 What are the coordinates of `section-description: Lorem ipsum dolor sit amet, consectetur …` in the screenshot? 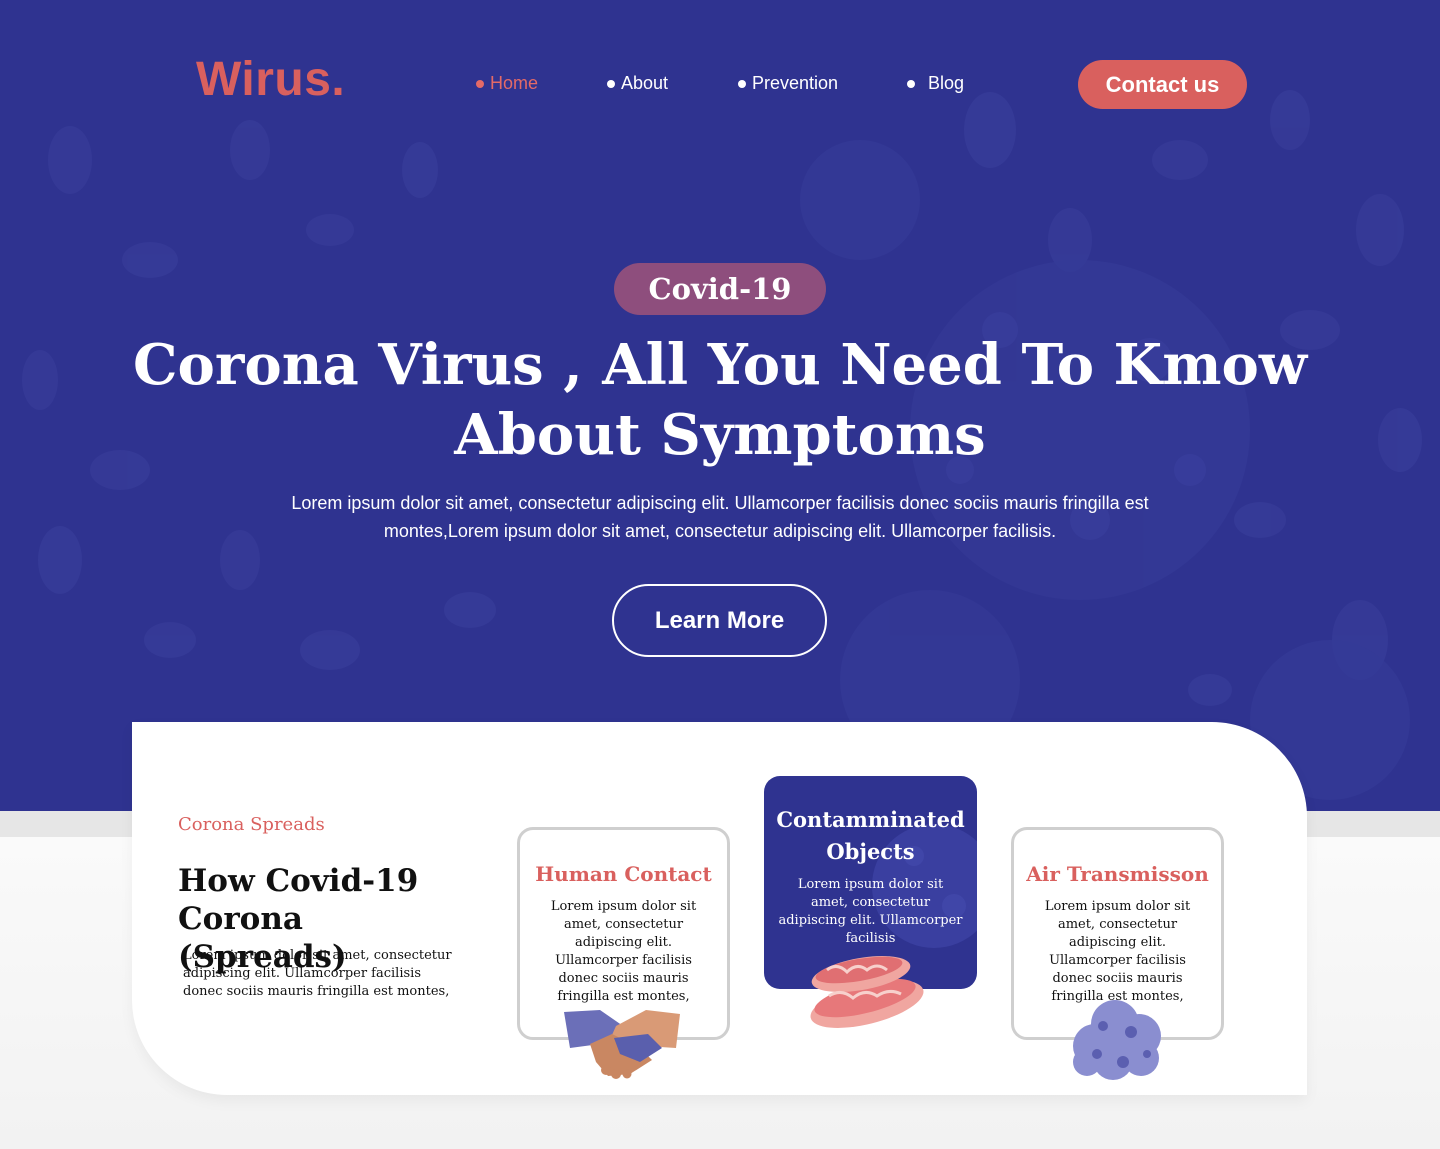 It's located at (317, 973).